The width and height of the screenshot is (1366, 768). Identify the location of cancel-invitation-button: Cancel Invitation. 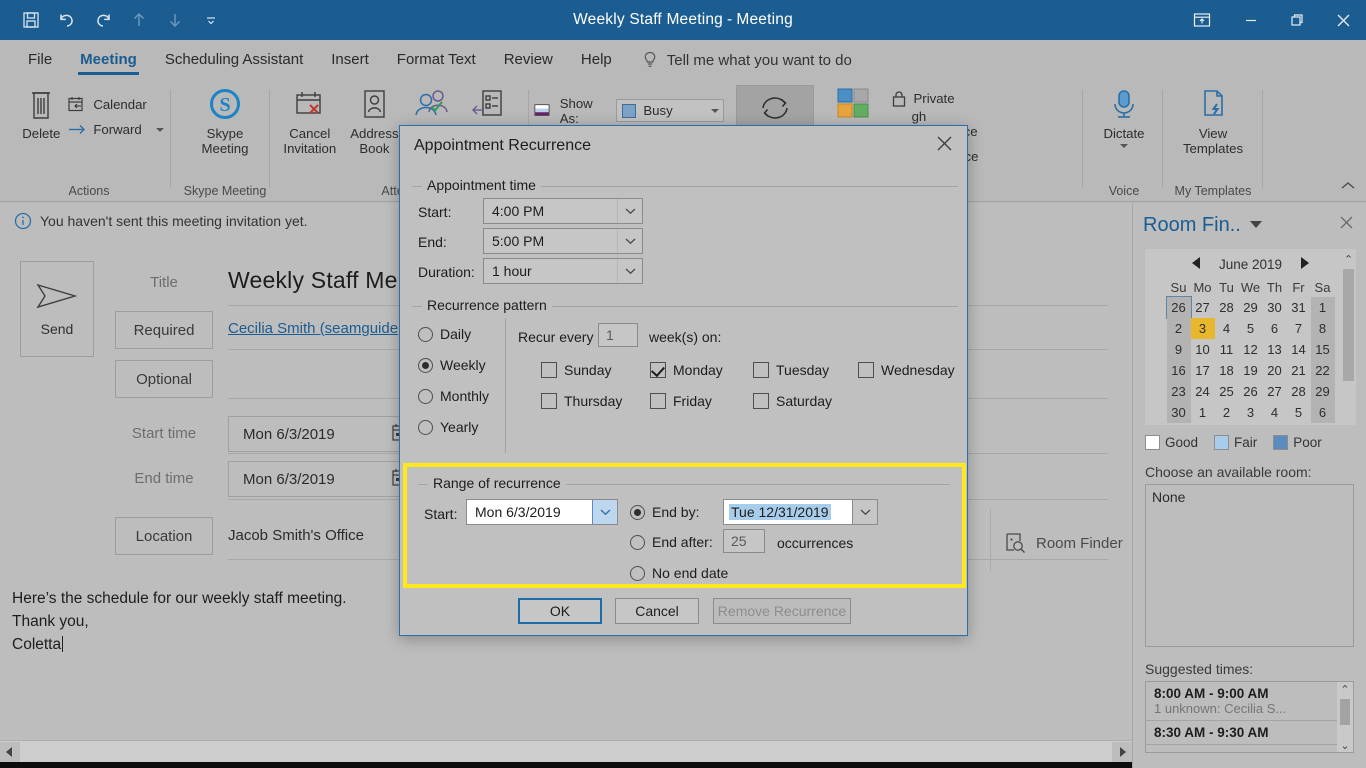
(309, 121).